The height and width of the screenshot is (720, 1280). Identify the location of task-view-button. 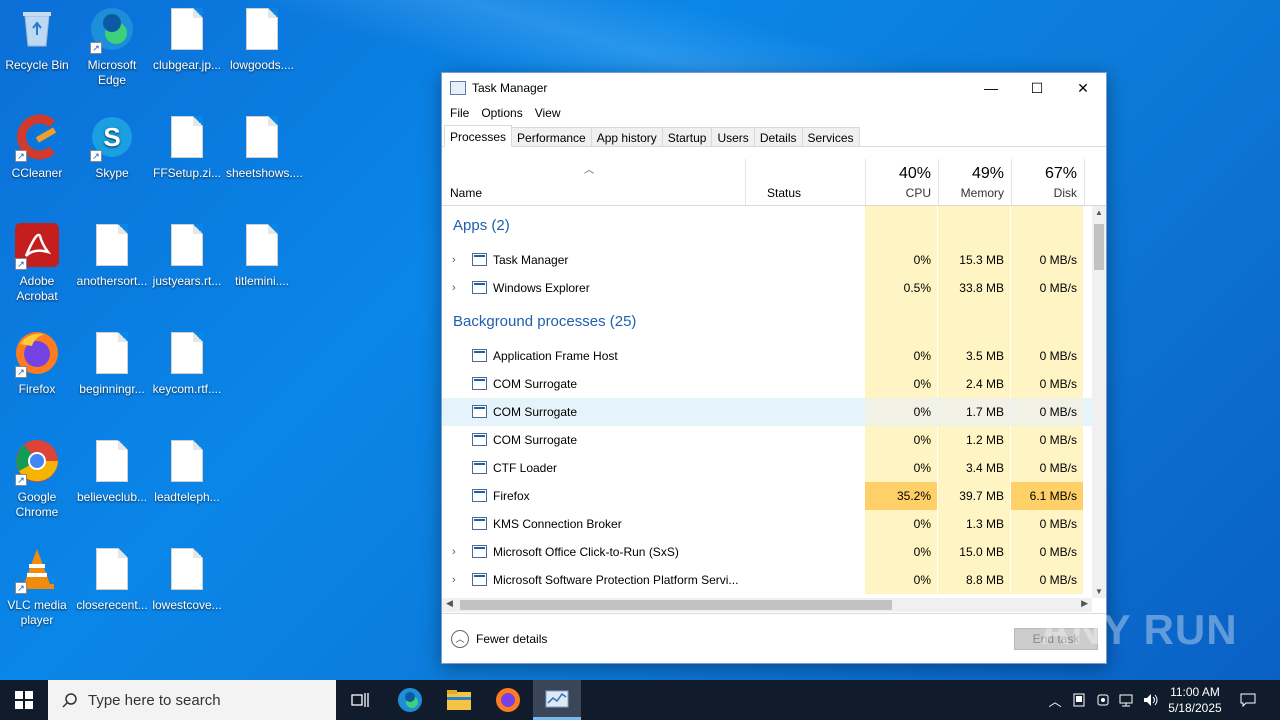
(360, 700).